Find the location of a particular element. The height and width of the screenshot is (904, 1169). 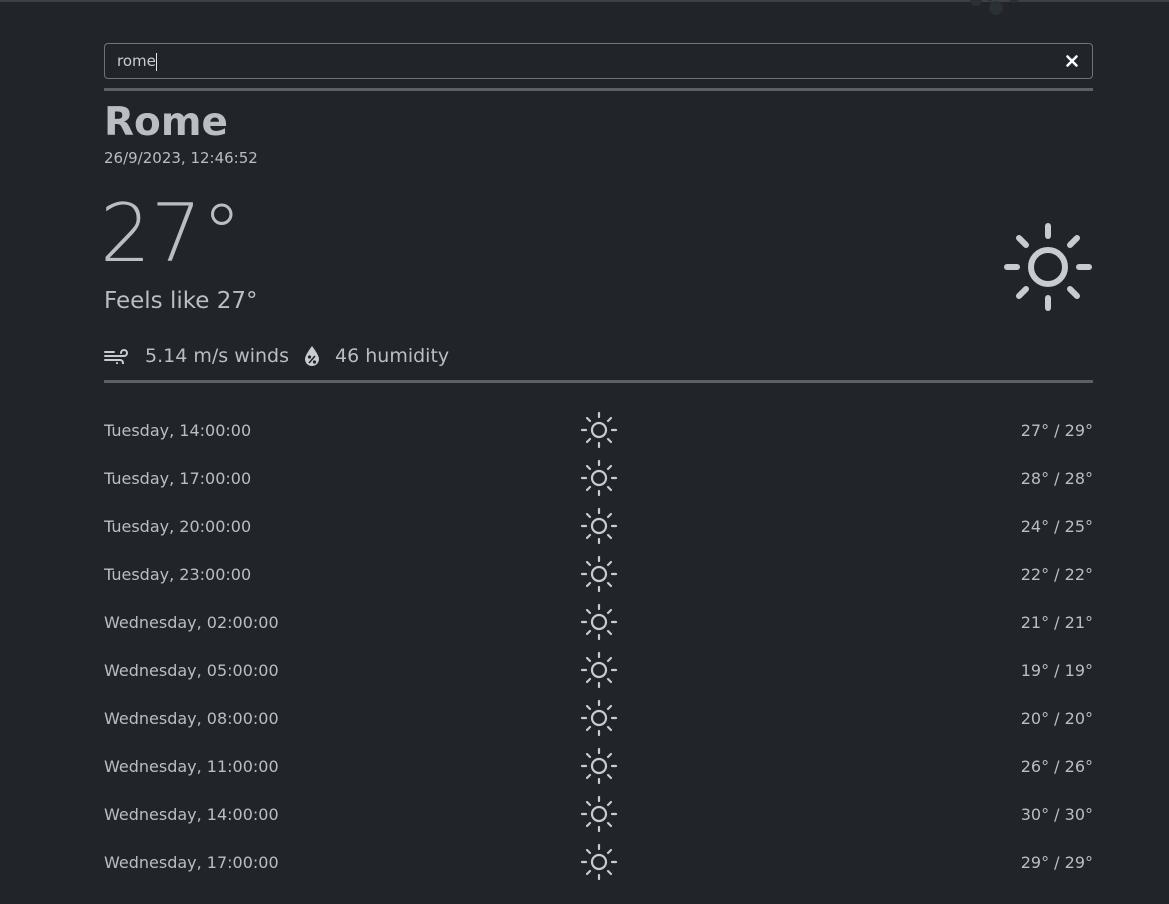

forecast-time: Wednesday, 17:00:00 is located at coordinates (191, 862).